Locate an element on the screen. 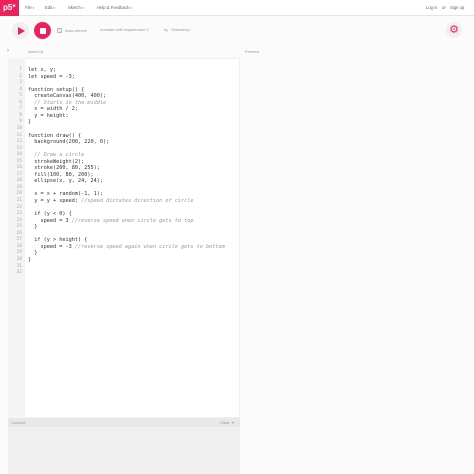  line-number: 9 is located at coordinates (20, 122).